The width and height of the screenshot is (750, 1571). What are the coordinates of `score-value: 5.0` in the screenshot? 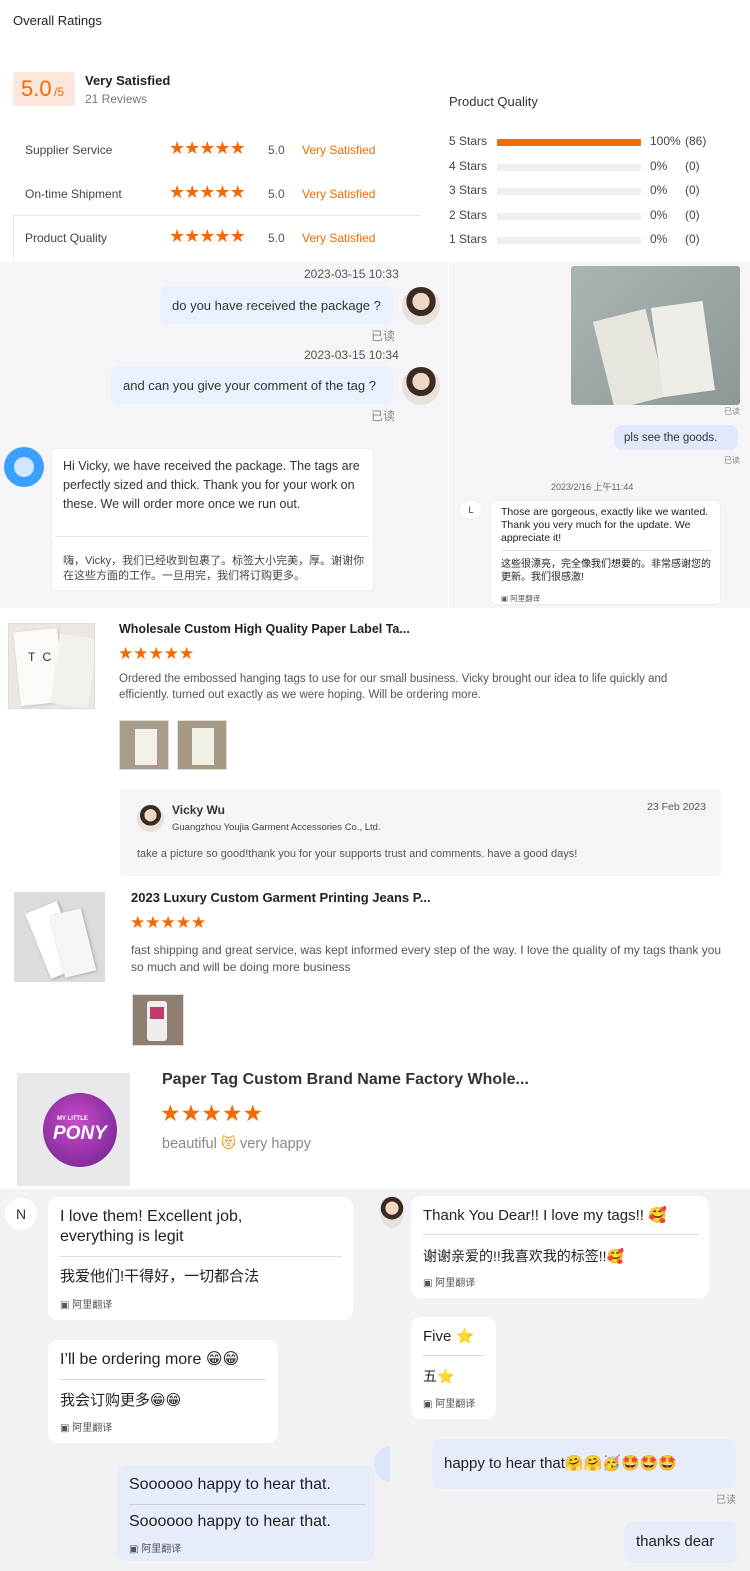 It's located at (36, 88).